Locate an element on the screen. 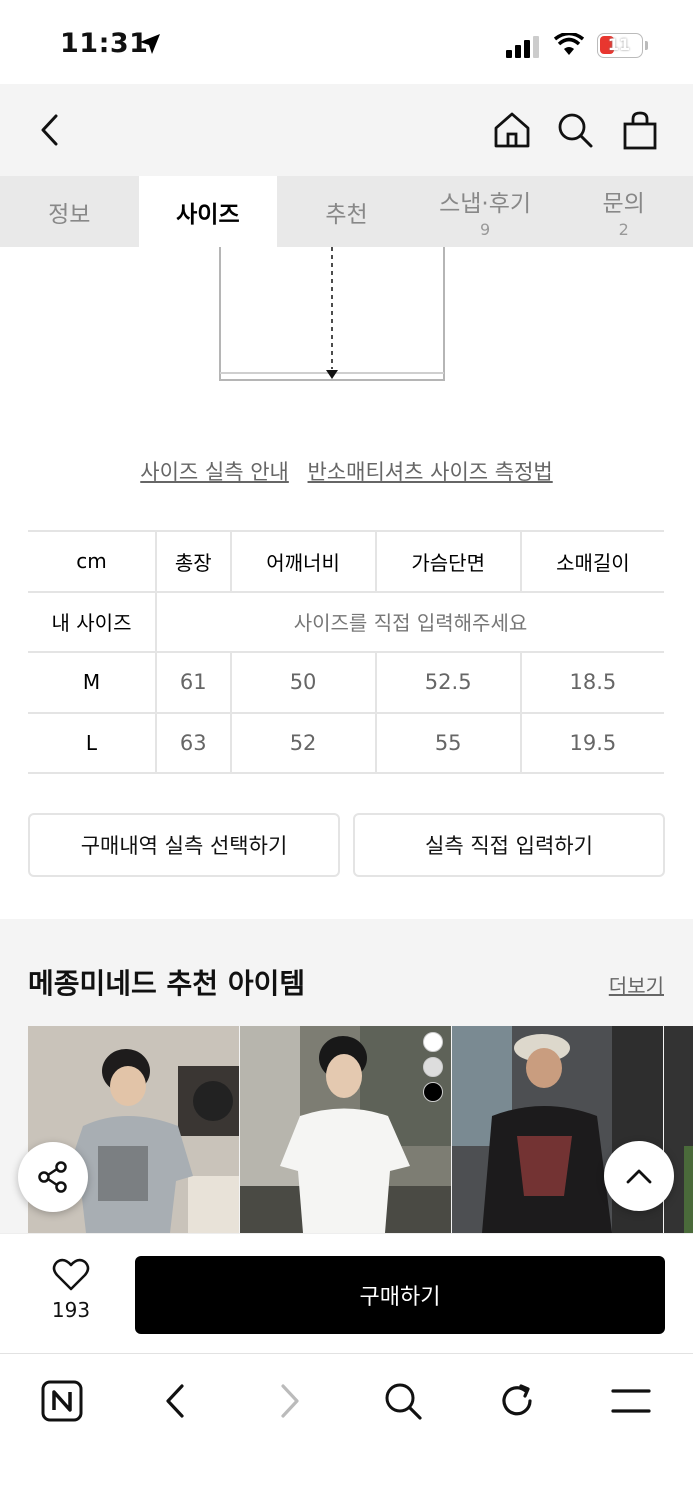 Image resolution: width=693 pixels, height=1500 pixels. size-label: L is located at coordinates (92, 742).